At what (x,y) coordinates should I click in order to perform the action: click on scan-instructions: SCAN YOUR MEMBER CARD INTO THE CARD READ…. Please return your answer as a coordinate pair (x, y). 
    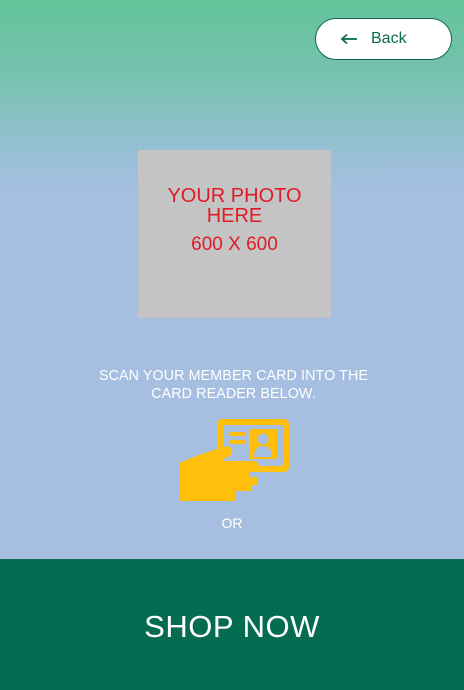
    Looking at the image, I should click on (233, 385).